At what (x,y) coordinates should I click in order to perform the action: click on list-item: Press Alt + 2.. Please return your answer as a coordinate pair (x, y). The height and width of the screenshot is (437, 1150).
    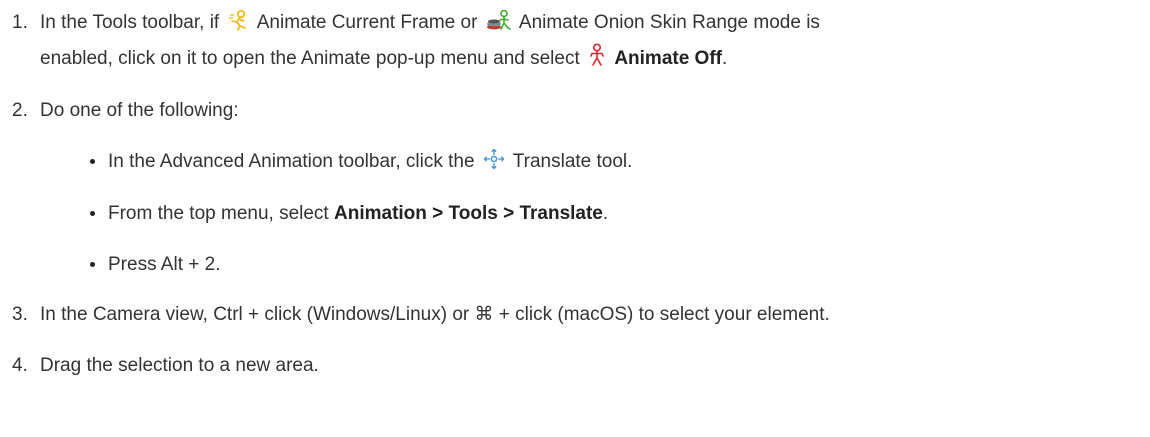
    Looking at the image, I should click on (575, 264).